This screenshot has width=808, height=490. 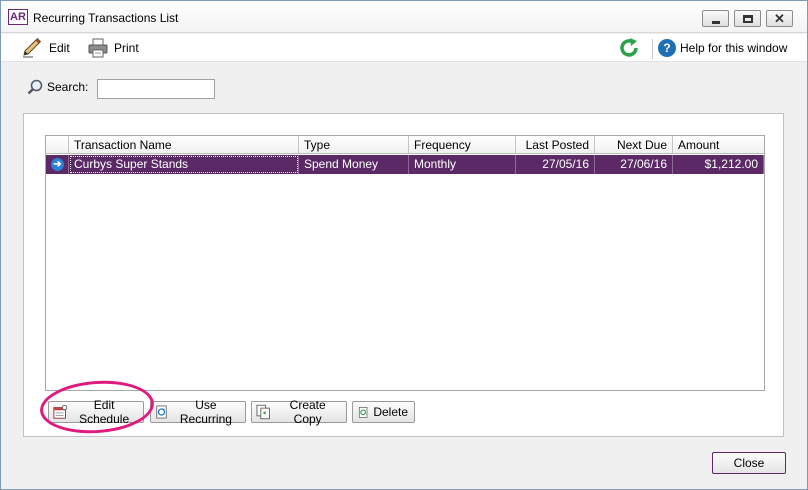 I want to click on delete-button: Delete, so click(x=383, y=412).